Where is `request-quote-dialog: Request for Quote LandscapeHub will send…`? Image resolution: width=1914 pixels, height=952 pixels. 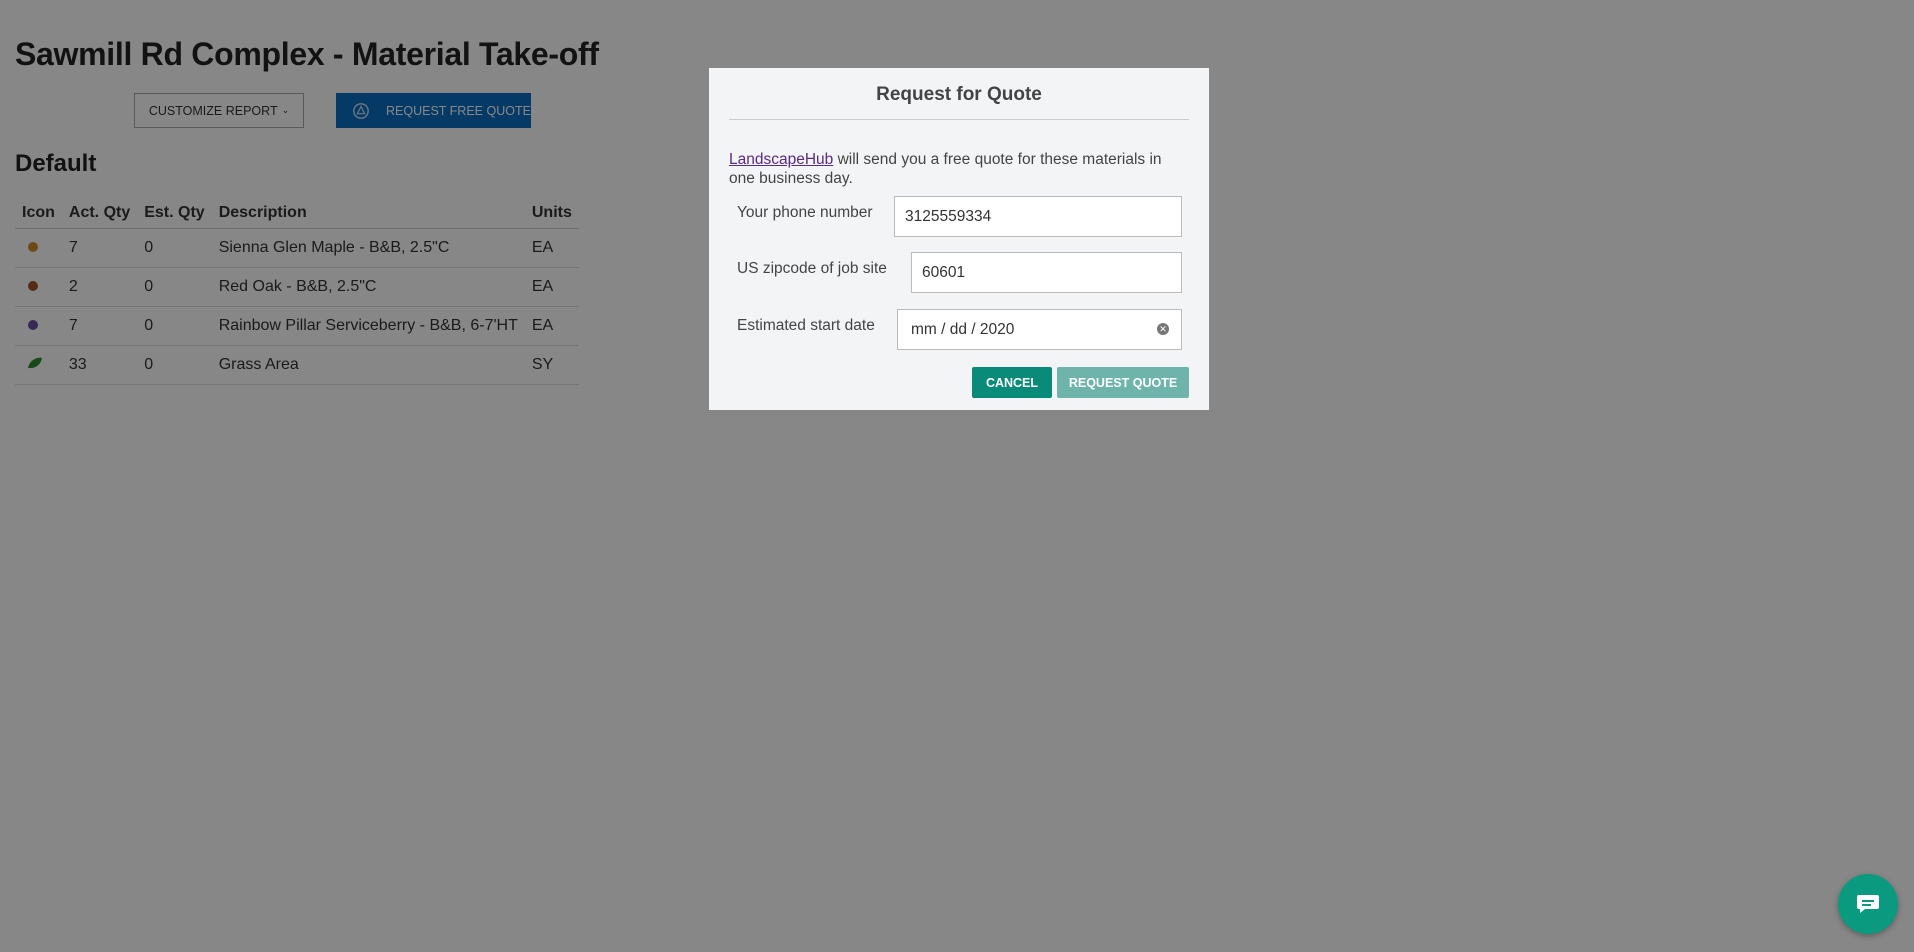 request-quote-dialog: Request for Quote LandscapeHub will send… is located at coordinates (959, 239).